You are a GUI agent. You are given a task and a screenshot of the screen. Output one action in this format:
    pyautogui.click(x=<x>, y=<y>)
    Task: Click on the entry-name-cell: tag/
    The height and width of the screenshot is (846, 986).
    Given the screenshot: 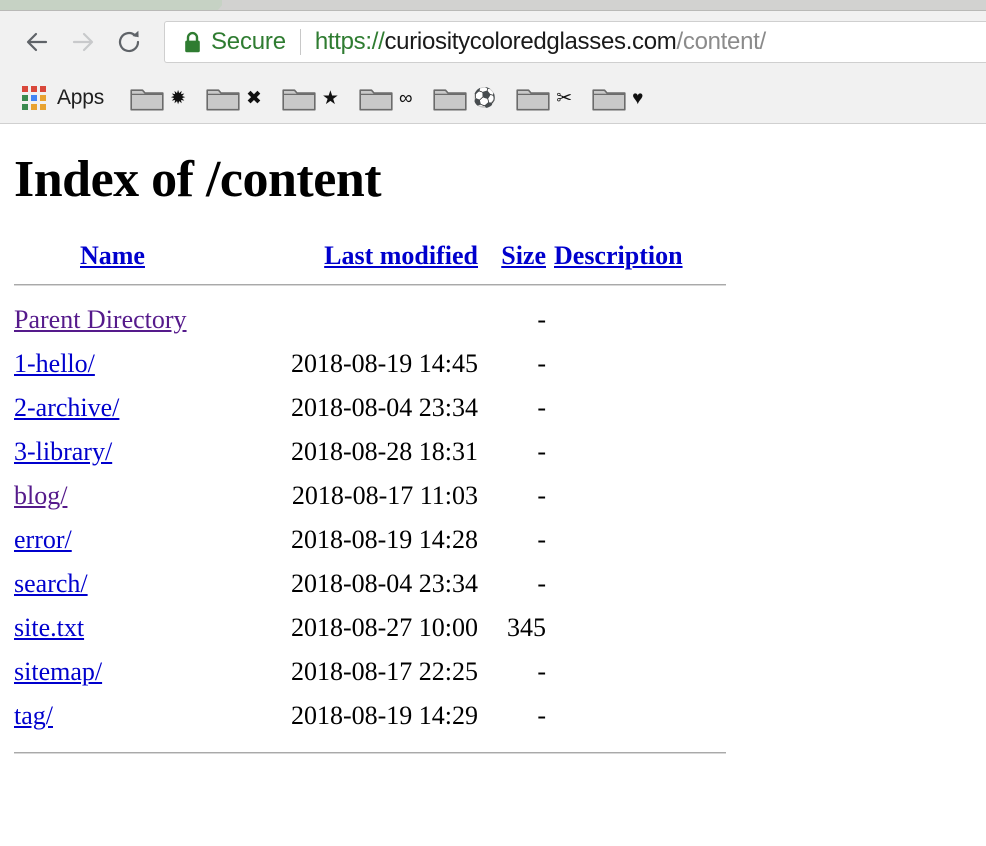 What is the action you would take?
    pyautogui.click(x=137, y=716)
    